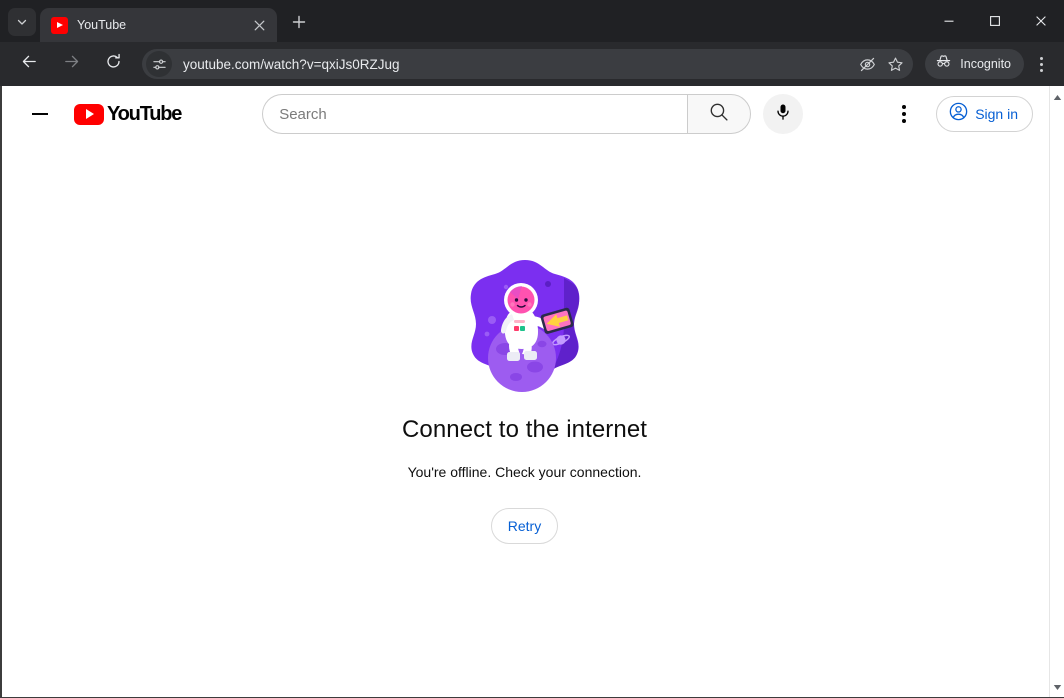 Image resolution: width=1064 pixels, height=698 pixels. What do you see at coordinates (895, 64) in the screenshot?
I see `bookmark-button` at bounding box center [895, 64].